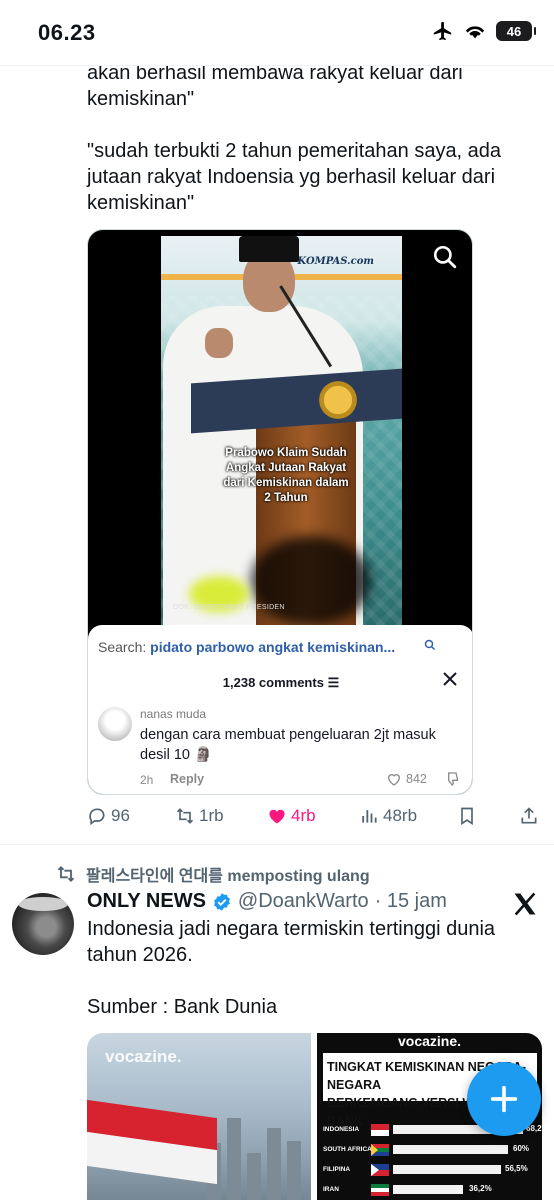  What do you see at coordinates (115, 724) in the screenshot?
I see `commenter-avatar` at bounding box center [115, 724].